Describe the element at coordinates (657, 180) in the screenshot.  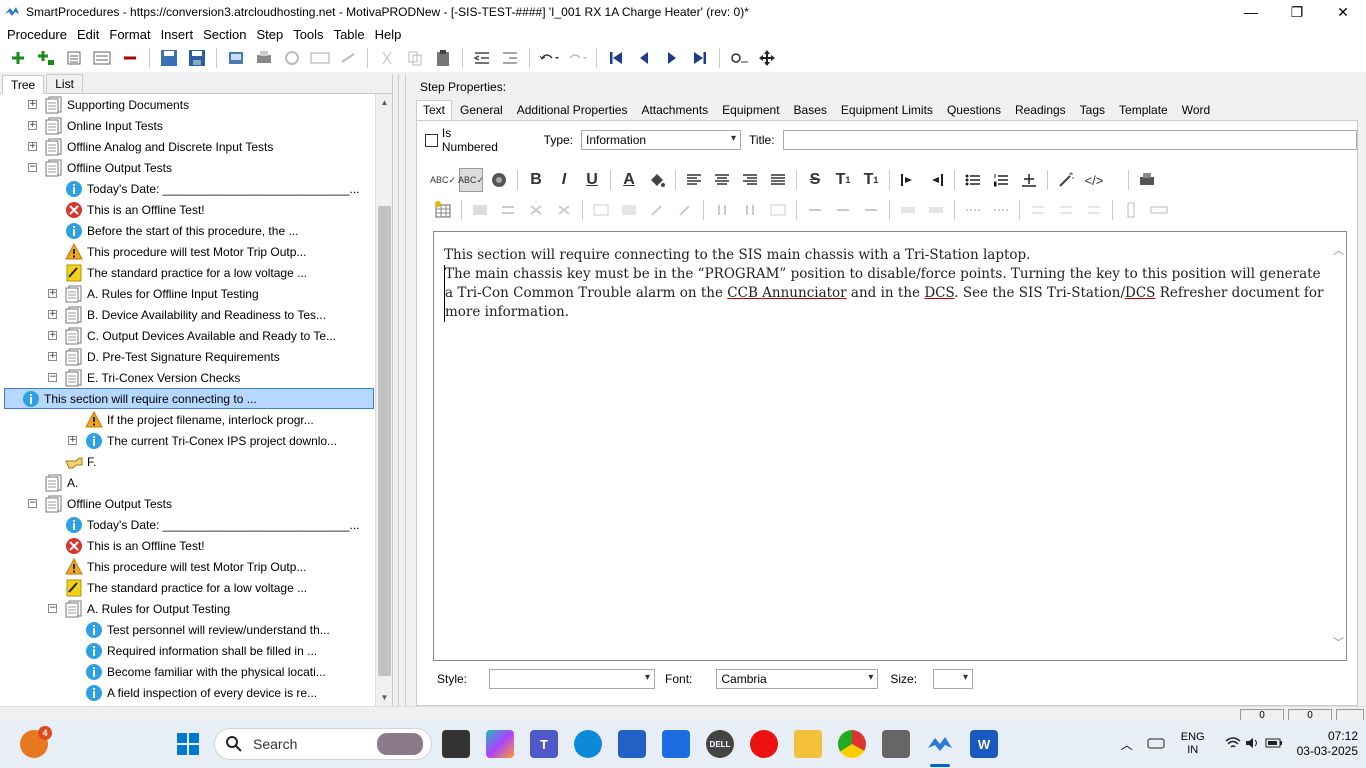
I see `highlight-icon` at that location.